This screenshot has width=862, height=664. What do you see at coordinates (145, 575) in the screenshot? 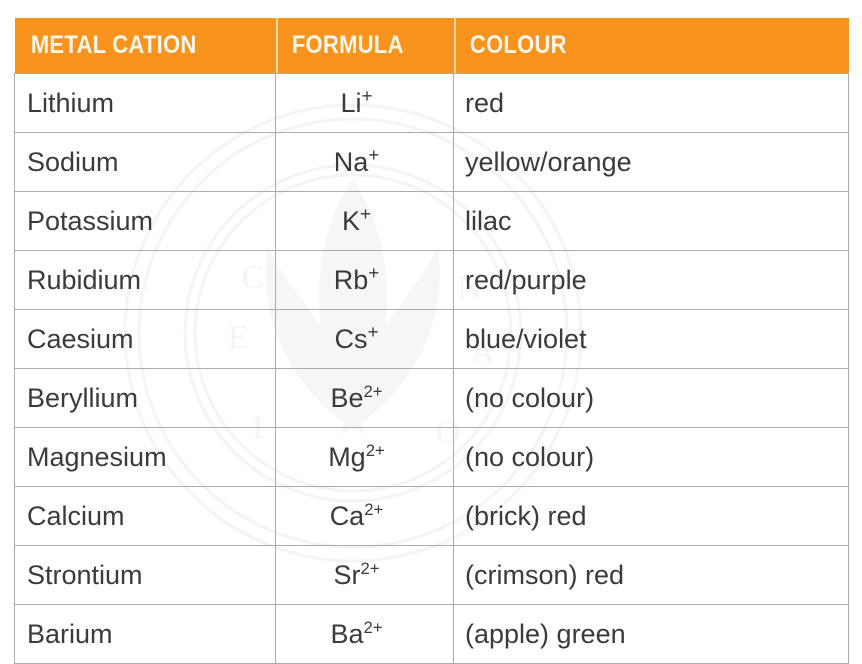
I see `cell-metal-cation: Strontium` at bounding box center [145, 575].